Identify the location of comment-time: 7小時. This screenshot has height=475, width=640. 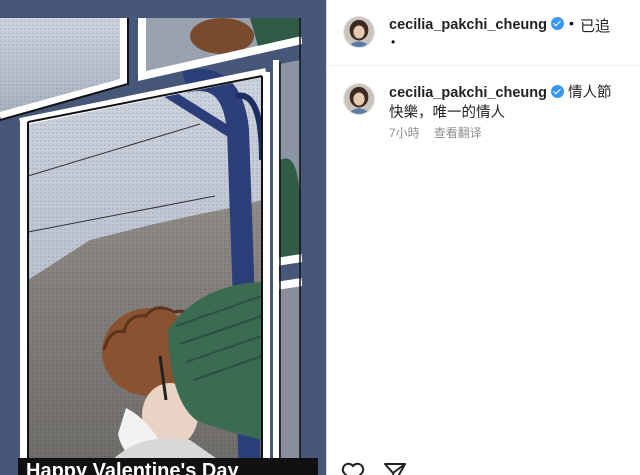
(404, 133).